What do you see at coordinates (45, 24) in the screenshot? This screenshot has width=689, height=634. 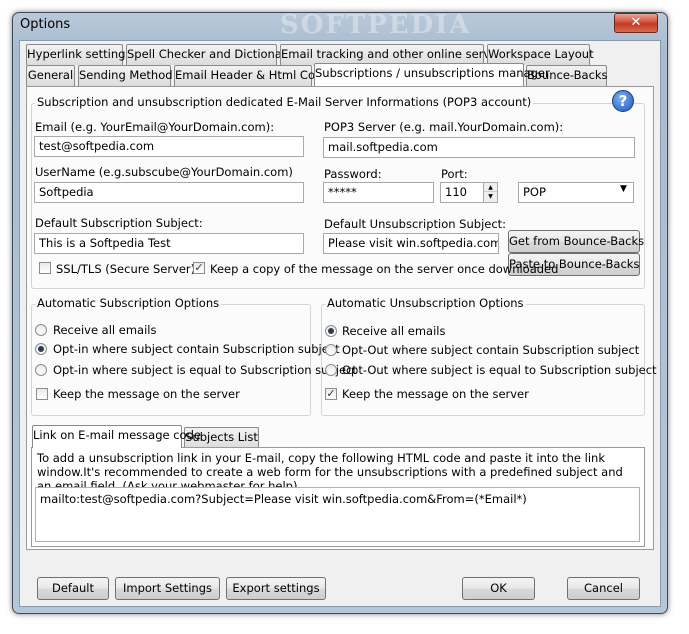 I see `window-title: Options` at bounding box center [45, 24].